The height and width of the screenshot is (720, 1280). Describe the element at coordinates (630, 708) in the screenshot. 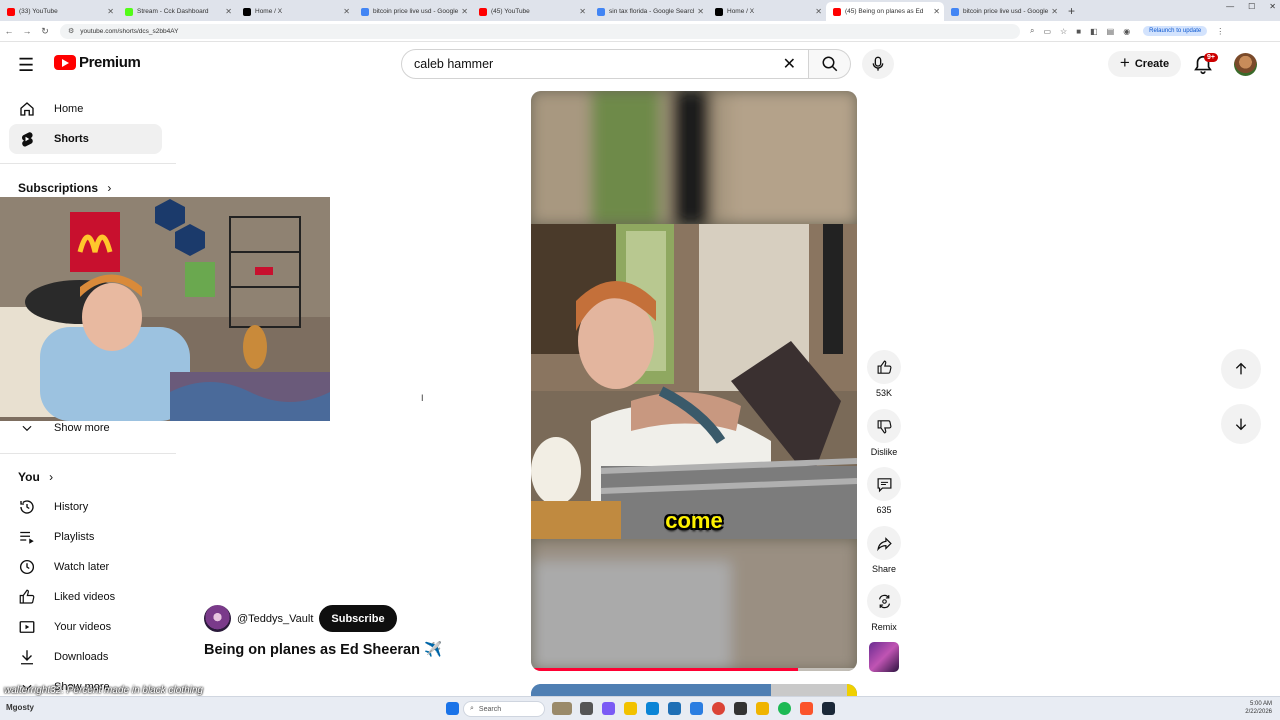

I see `file-explorer-icon` at that location.